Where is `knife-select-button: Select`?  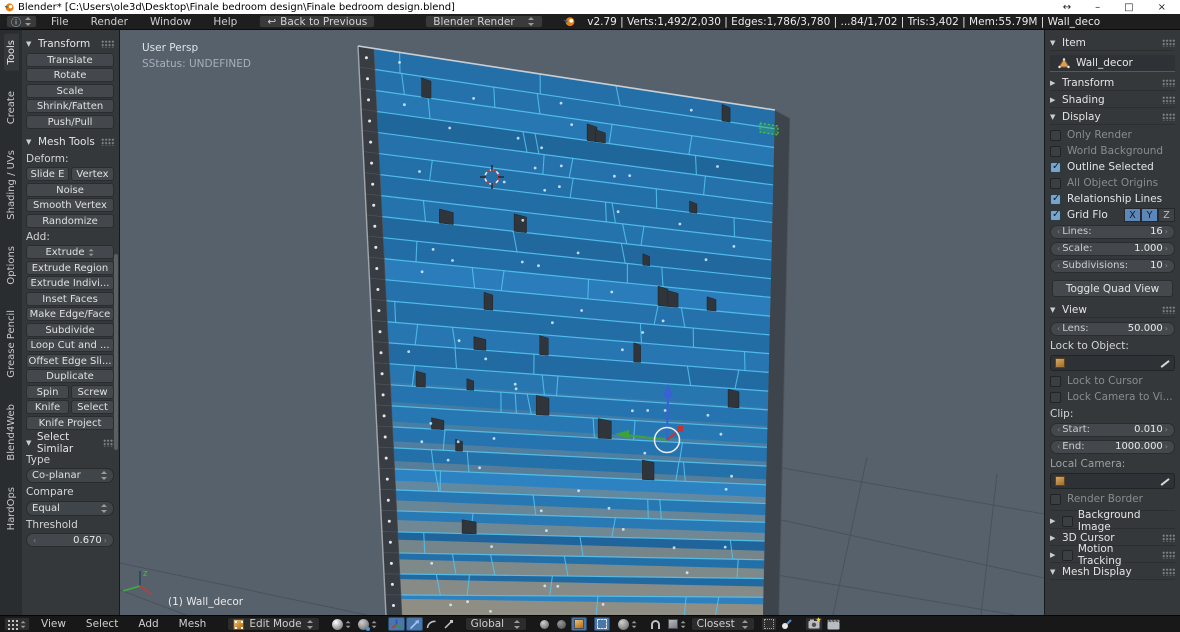 knife-select-button: Select is located at coordinates (92, 407).